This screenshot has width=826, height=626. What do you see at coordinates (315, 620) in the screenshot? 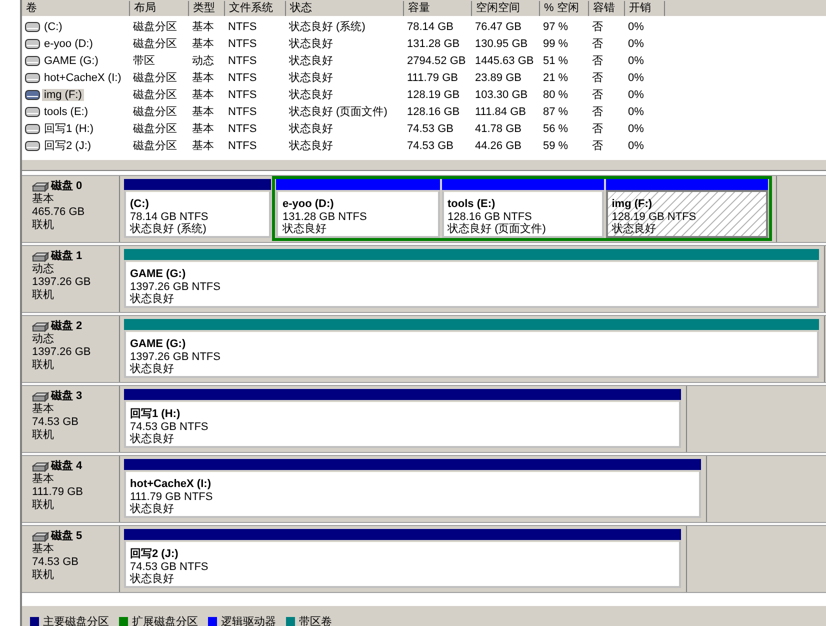
I see `legend-label: 带区卷` at bounding box center [315, 620].